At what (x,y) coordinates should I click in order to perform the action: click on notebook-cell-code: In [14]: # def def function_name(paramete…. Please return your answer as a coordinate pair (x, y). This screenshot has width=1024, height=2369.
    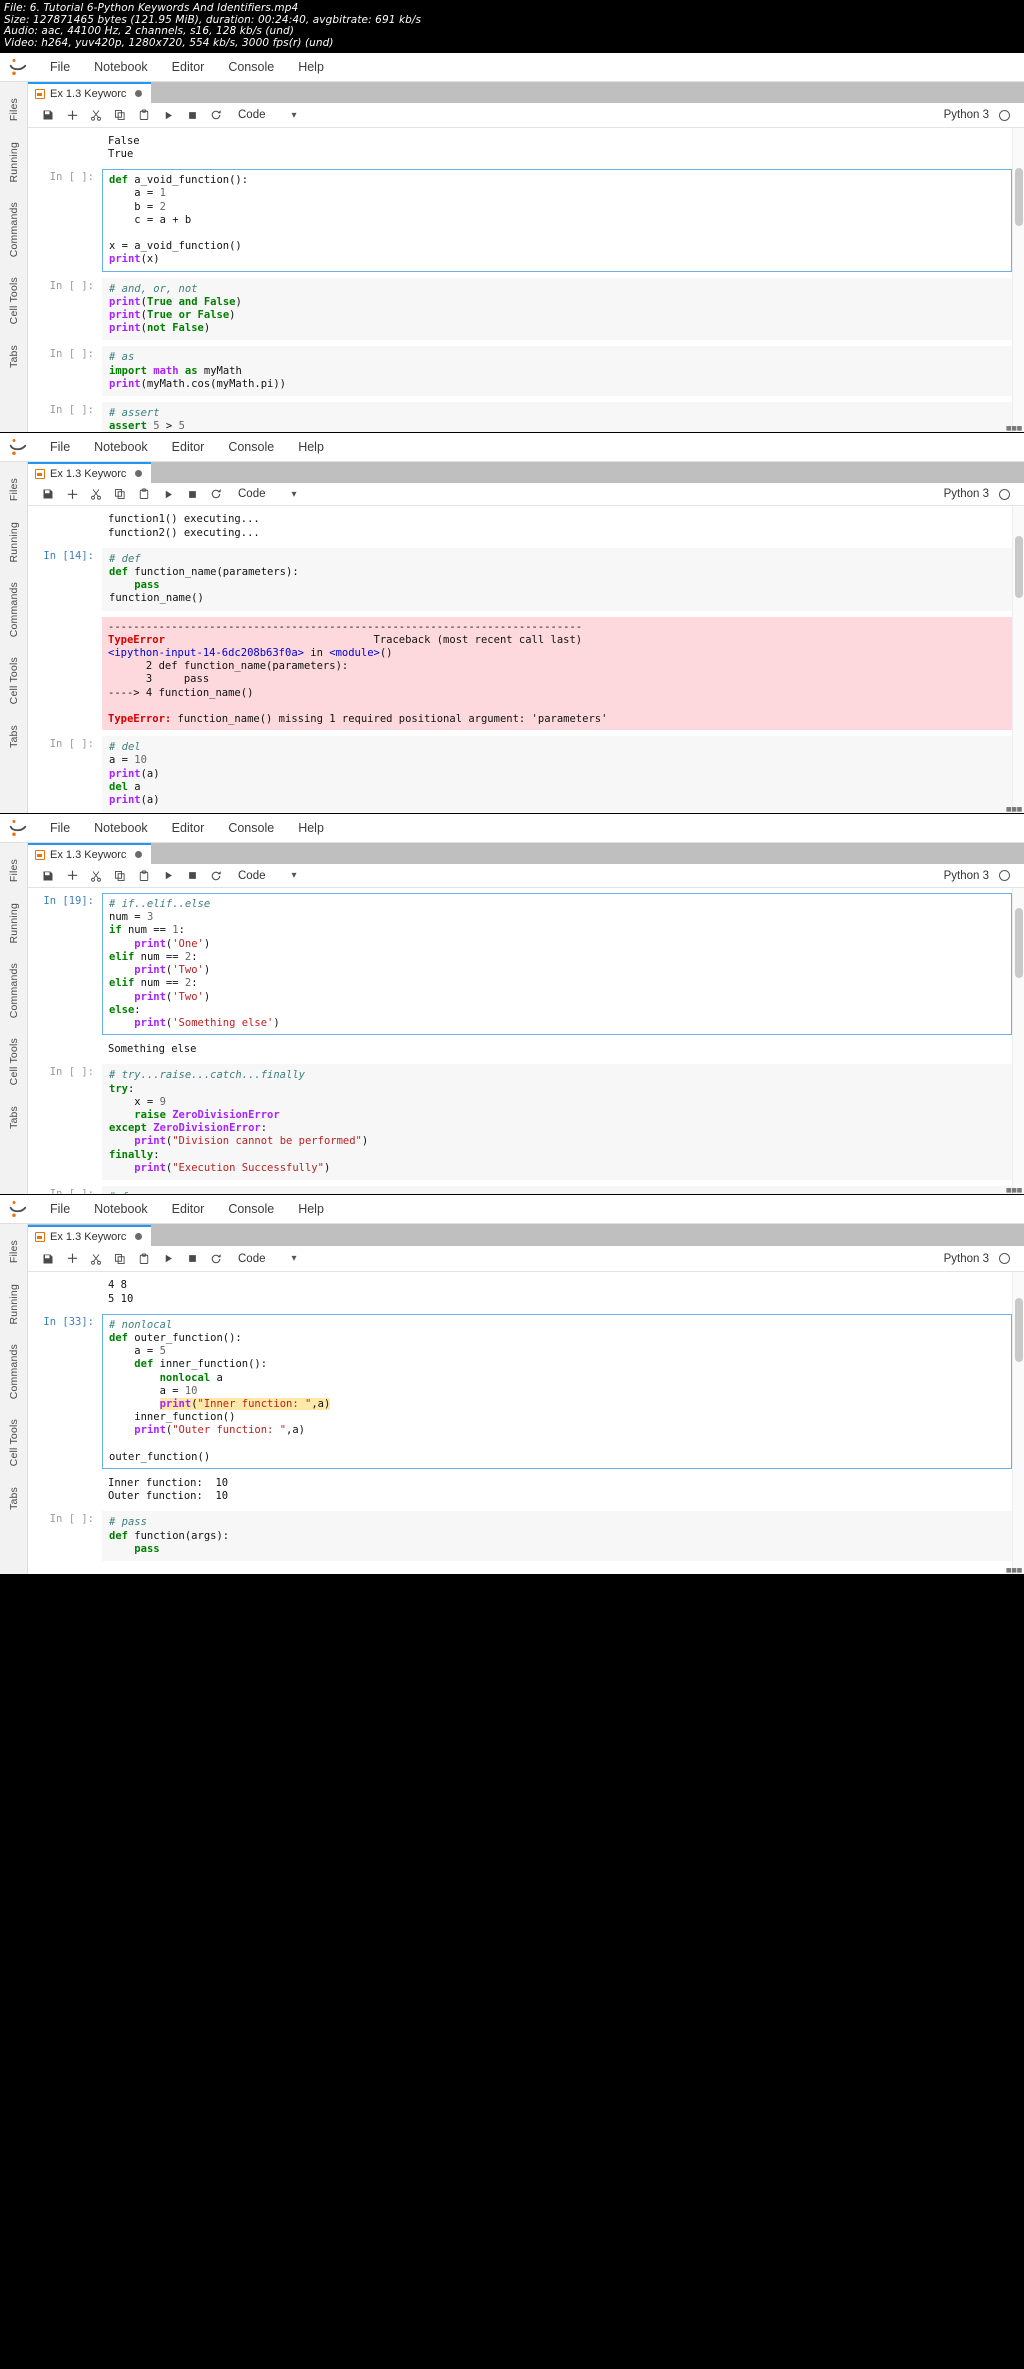
    Looking at the image, I should click on (520, 579).